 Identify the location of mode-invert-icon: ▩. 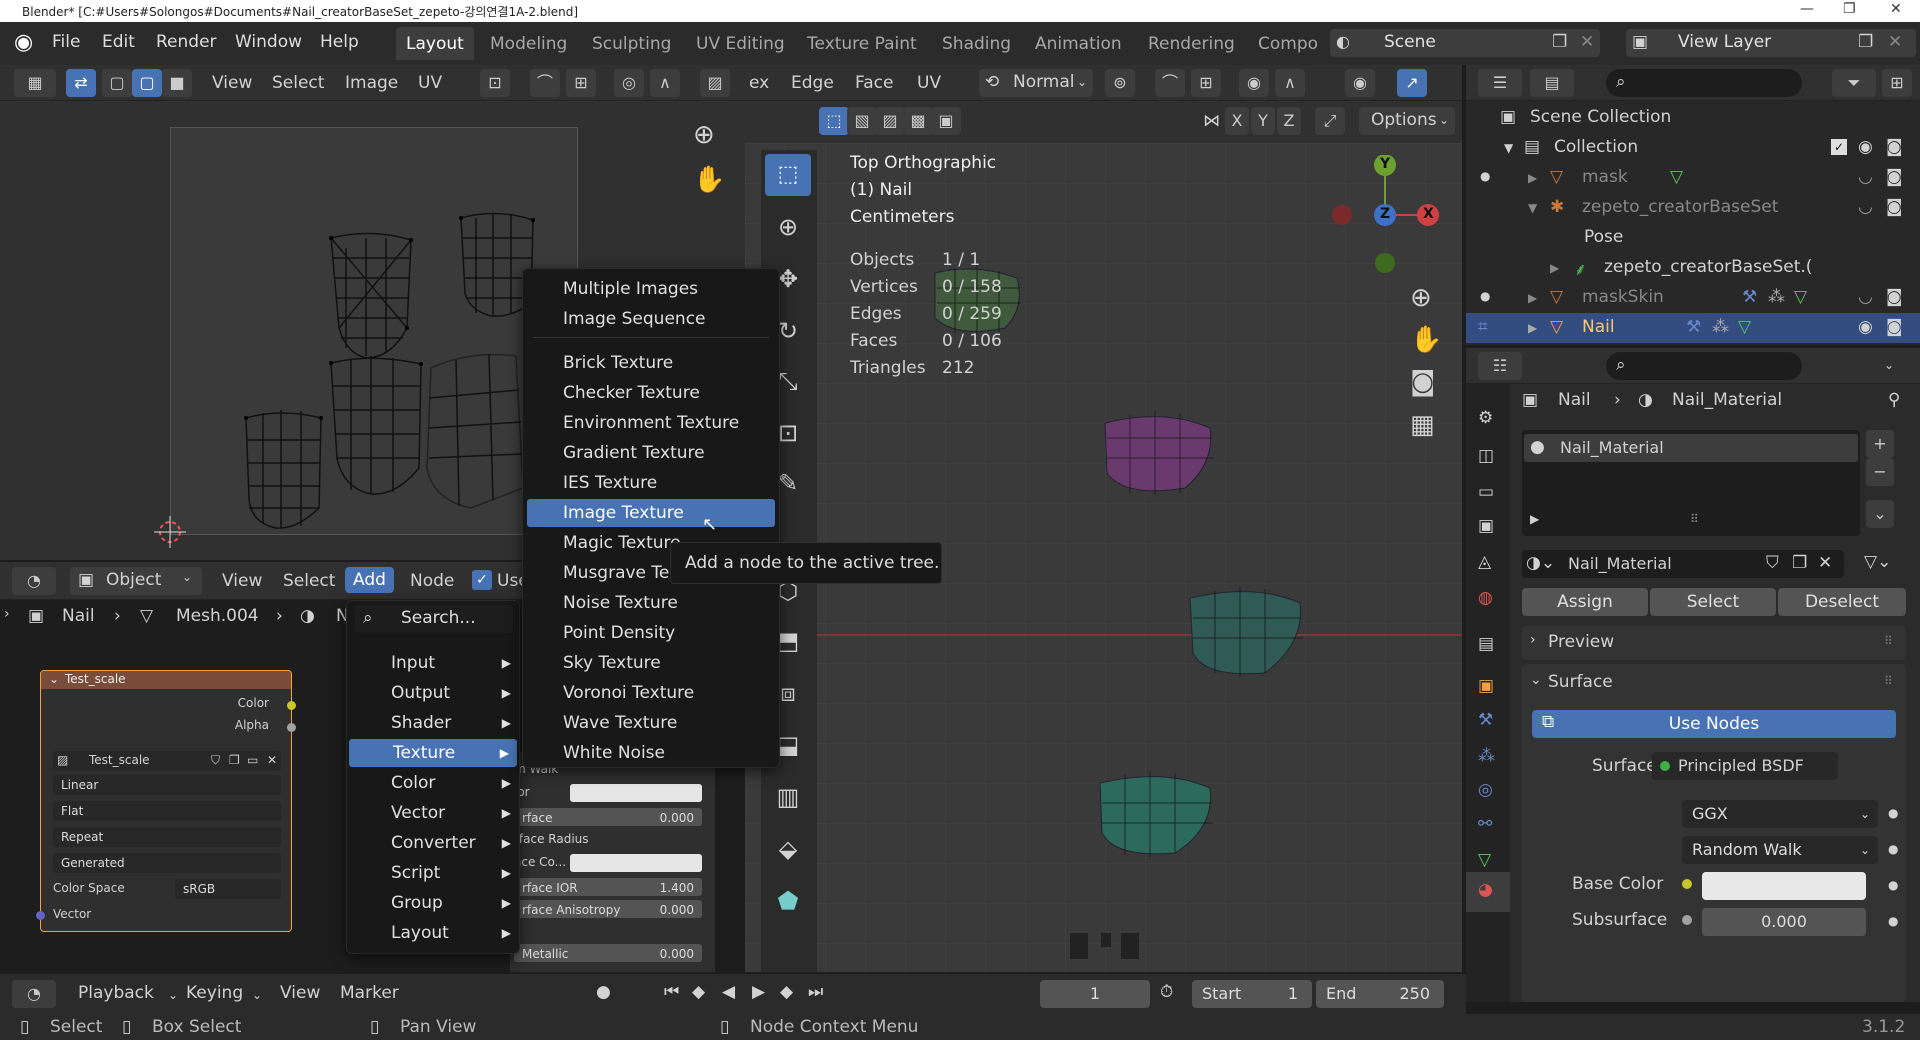
(918, 121).